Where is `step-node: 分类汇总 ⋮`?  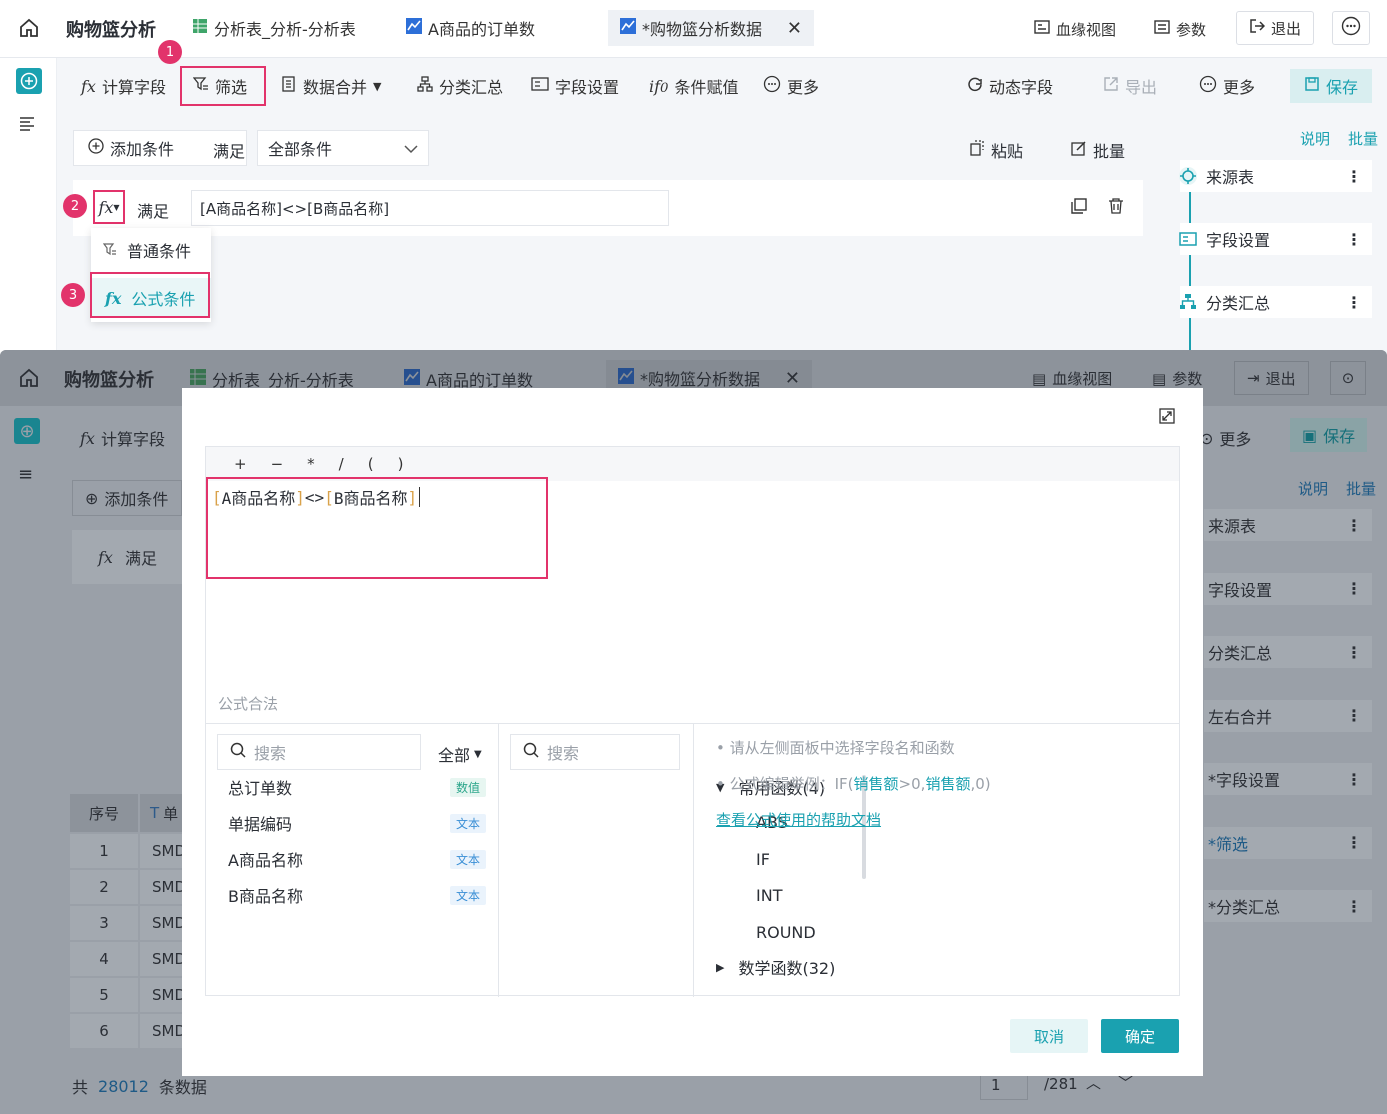
step-node: 分类汇总 ⋮ is located at coordinates (1288, 652).